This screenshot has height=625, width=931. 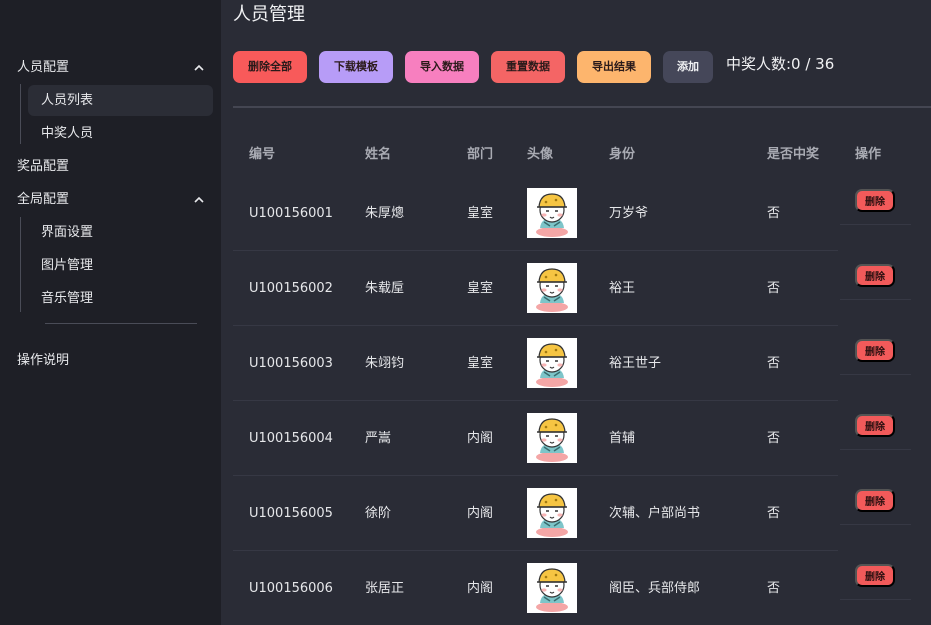 What do you see at coordinates (582, 513) in the screenshot?
I see `table-row: U100156005 徐阶 内阁 次辅、户部尚书 否 删除` at bounding box center [582, 513].